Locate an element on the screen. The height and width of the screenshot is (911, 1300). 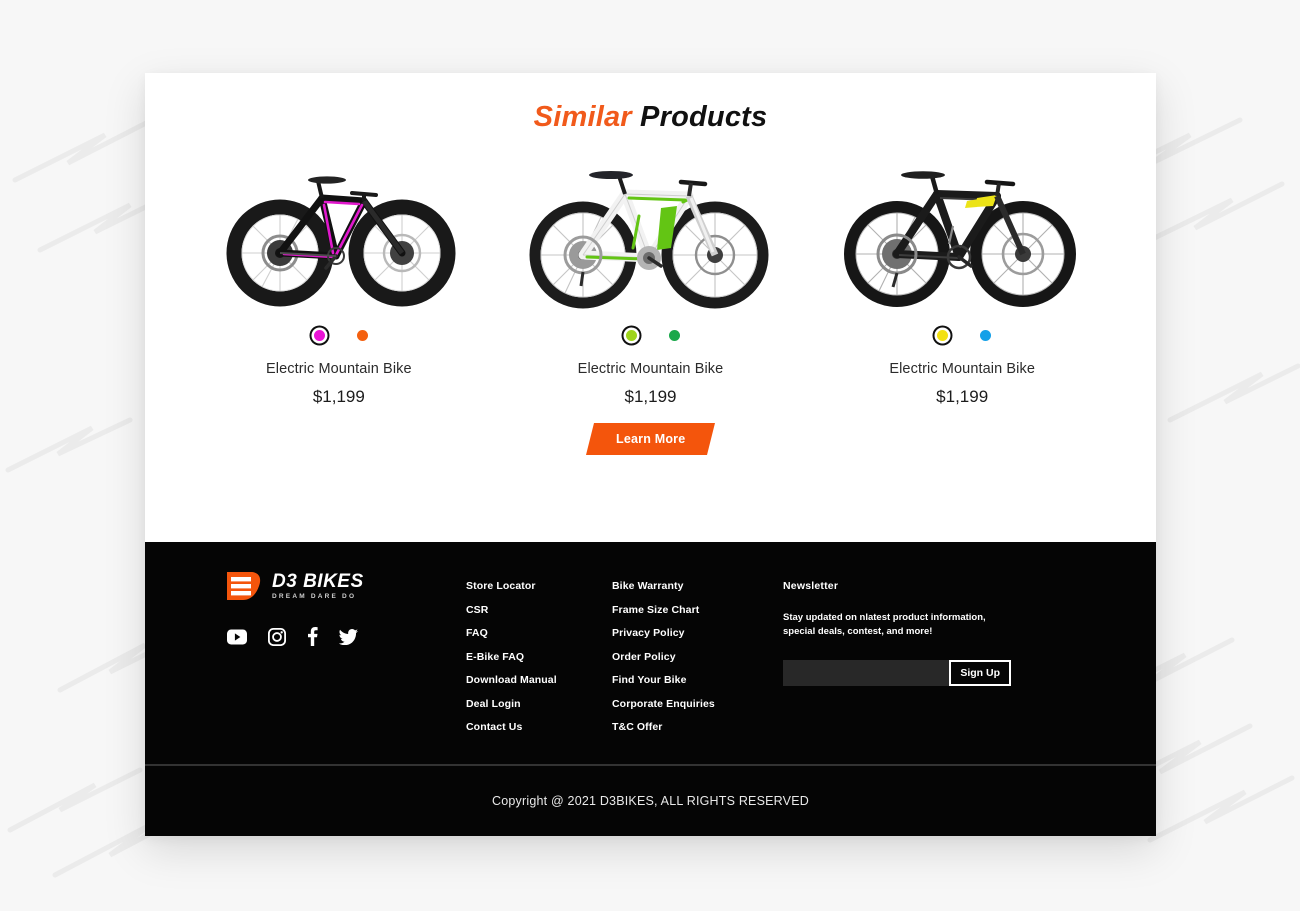
twitter-icon is located at coordinates (348, 636).